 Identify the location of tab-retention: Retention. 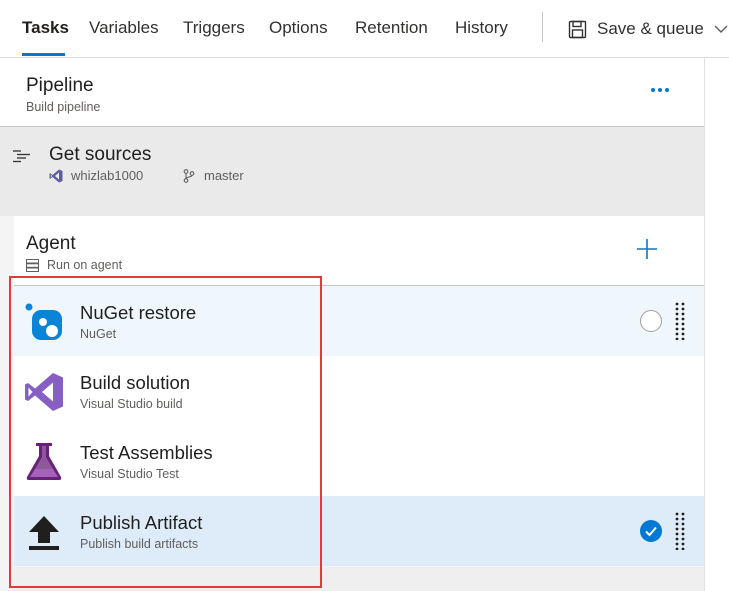
(391, 28).